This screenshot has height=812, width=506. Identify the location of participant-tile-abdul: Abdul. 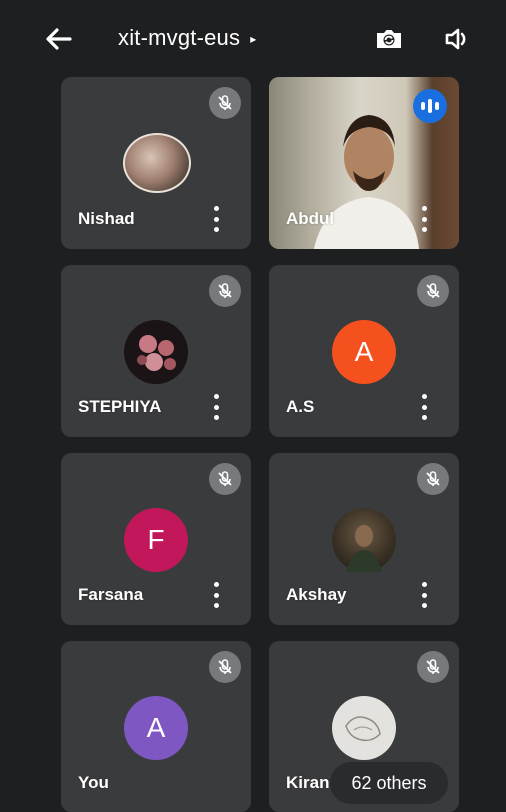
(364, 163).